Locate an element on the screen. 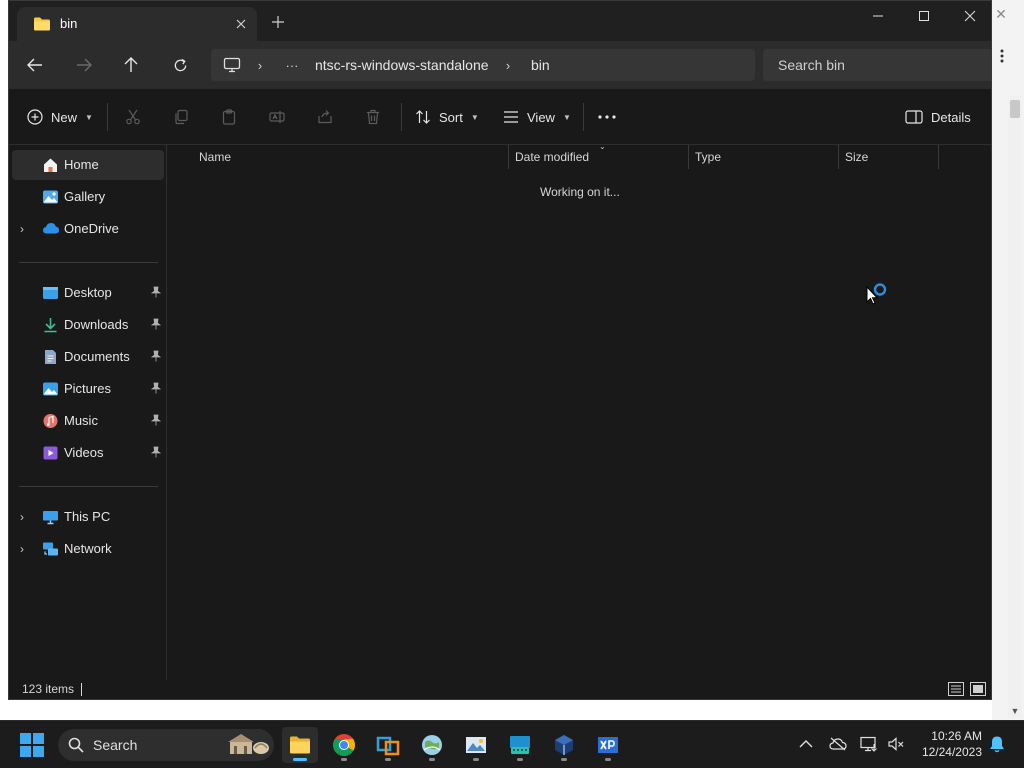  address-bar: › ··· ntsc-rs-windows-standalone › bin is located at coordinates (483, 65).